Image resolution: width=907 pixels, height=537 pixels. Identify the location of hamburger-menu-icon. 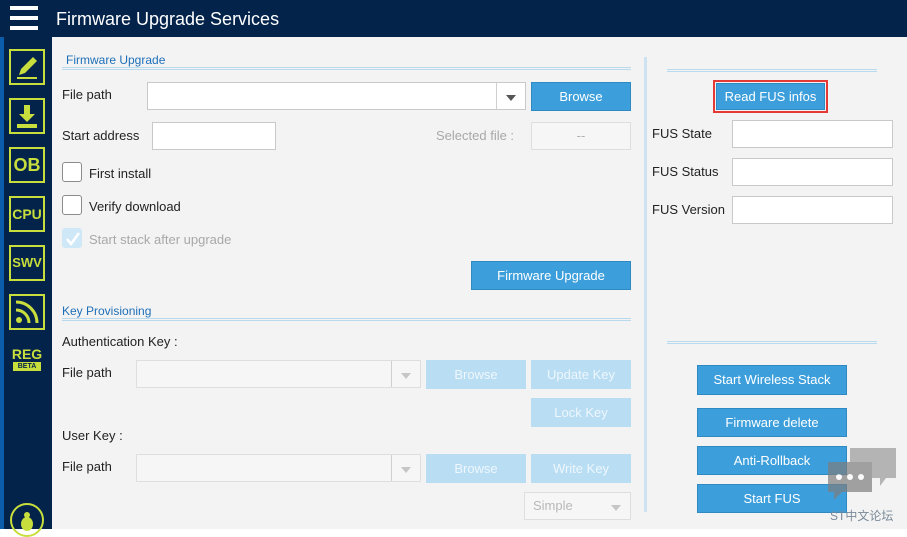
(24, 18).